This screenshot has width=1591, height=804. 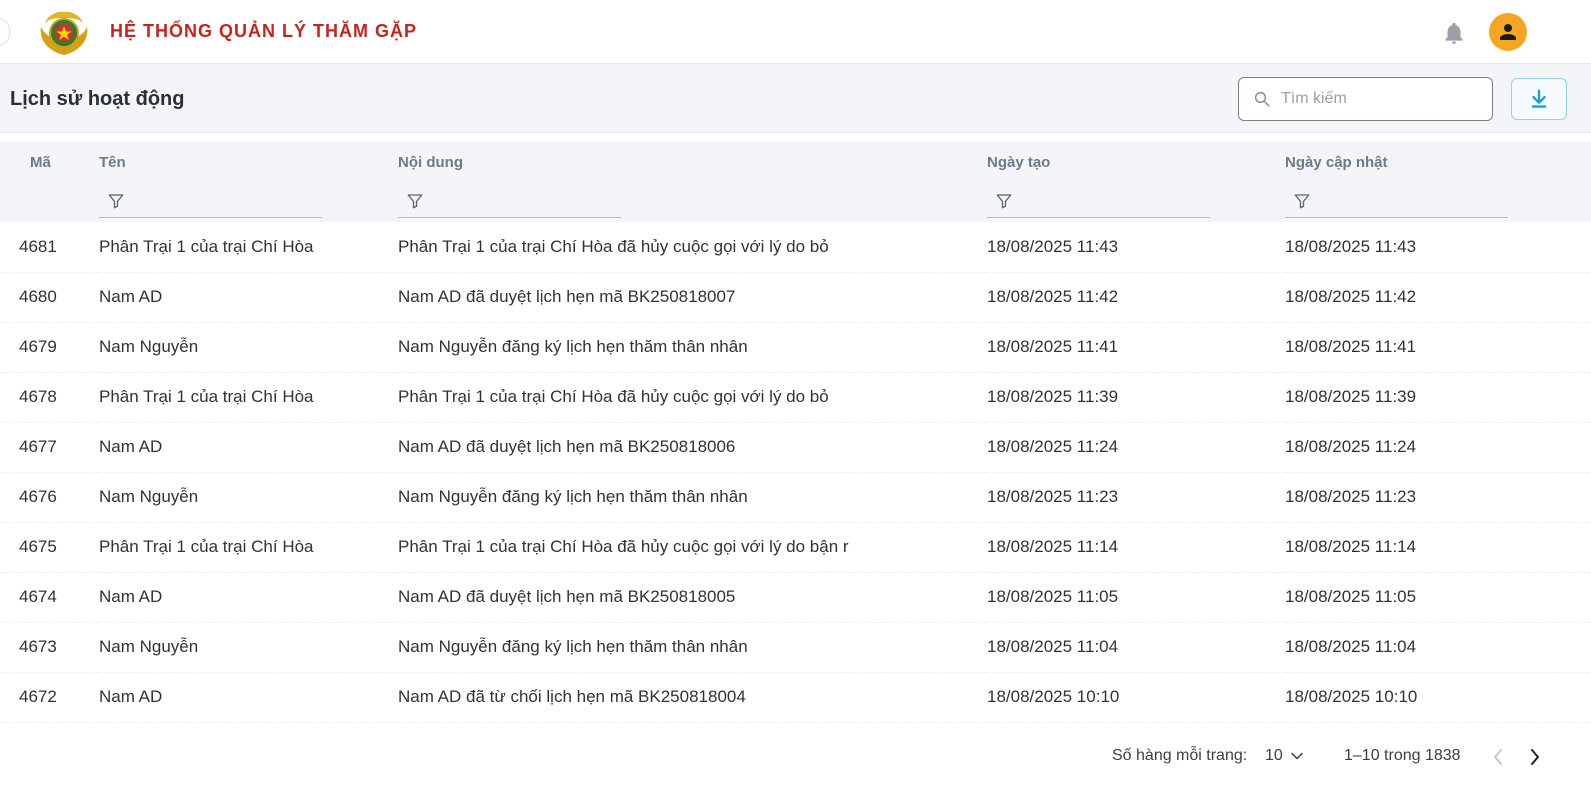 I want to click on rows-per-page-label: Số hàng mỗi trang:, so click(x=1180, y=755).